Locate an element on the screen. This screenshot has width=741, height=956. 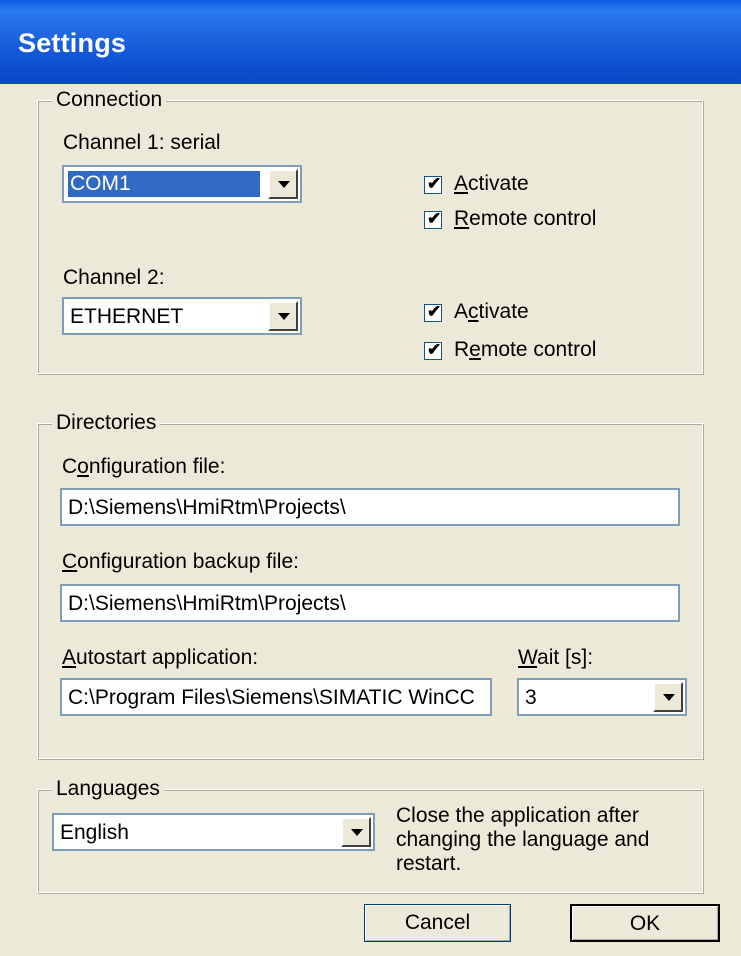
channel2-select: ETHERNET is located at coordinates (182, 316).